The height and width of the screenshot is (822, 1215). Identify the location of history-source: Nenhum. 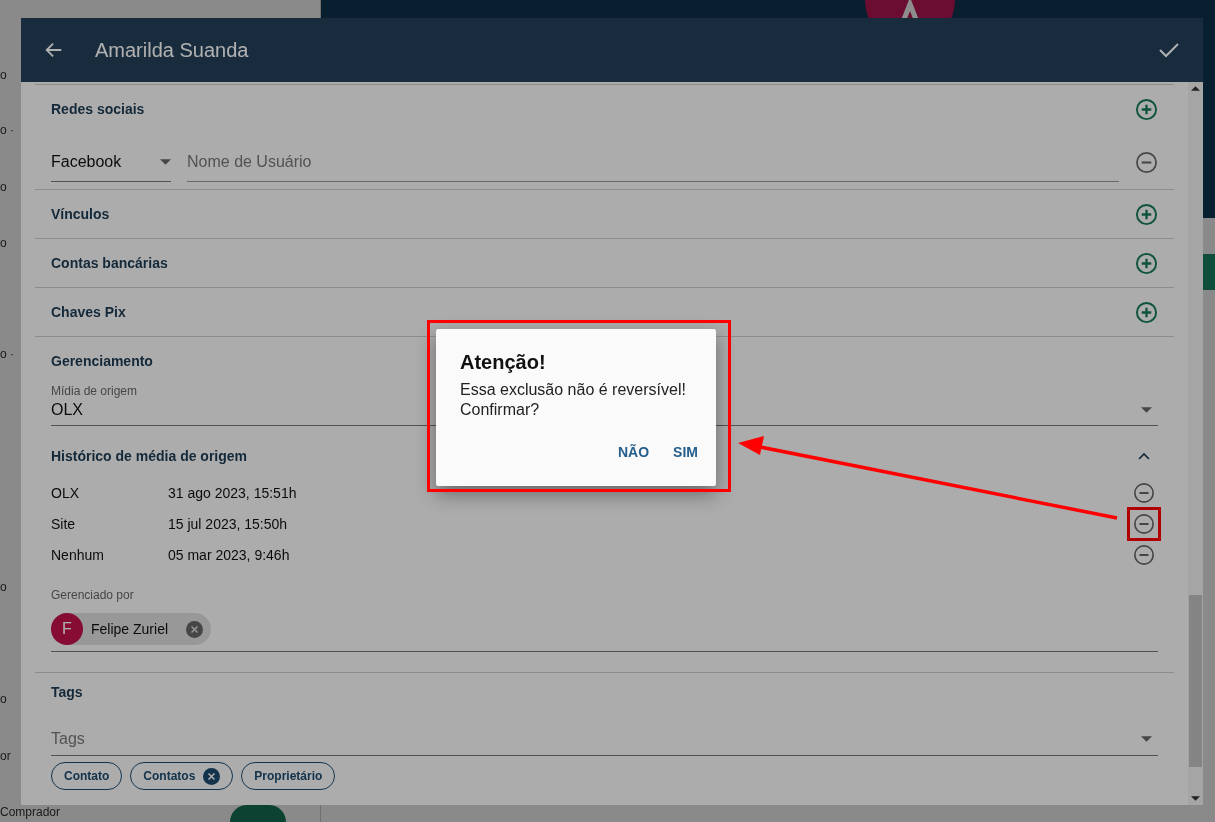
(78, 554).